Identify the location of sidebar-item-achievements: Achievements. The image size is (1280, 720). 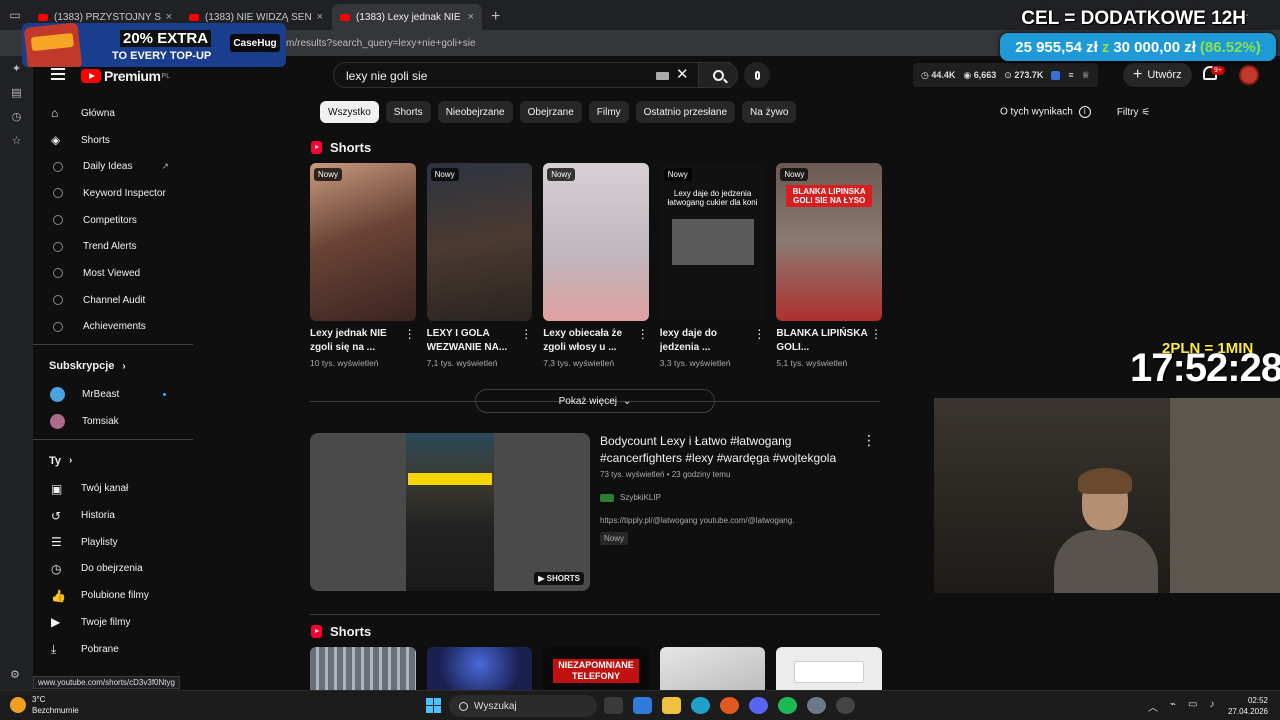
(113, 327).